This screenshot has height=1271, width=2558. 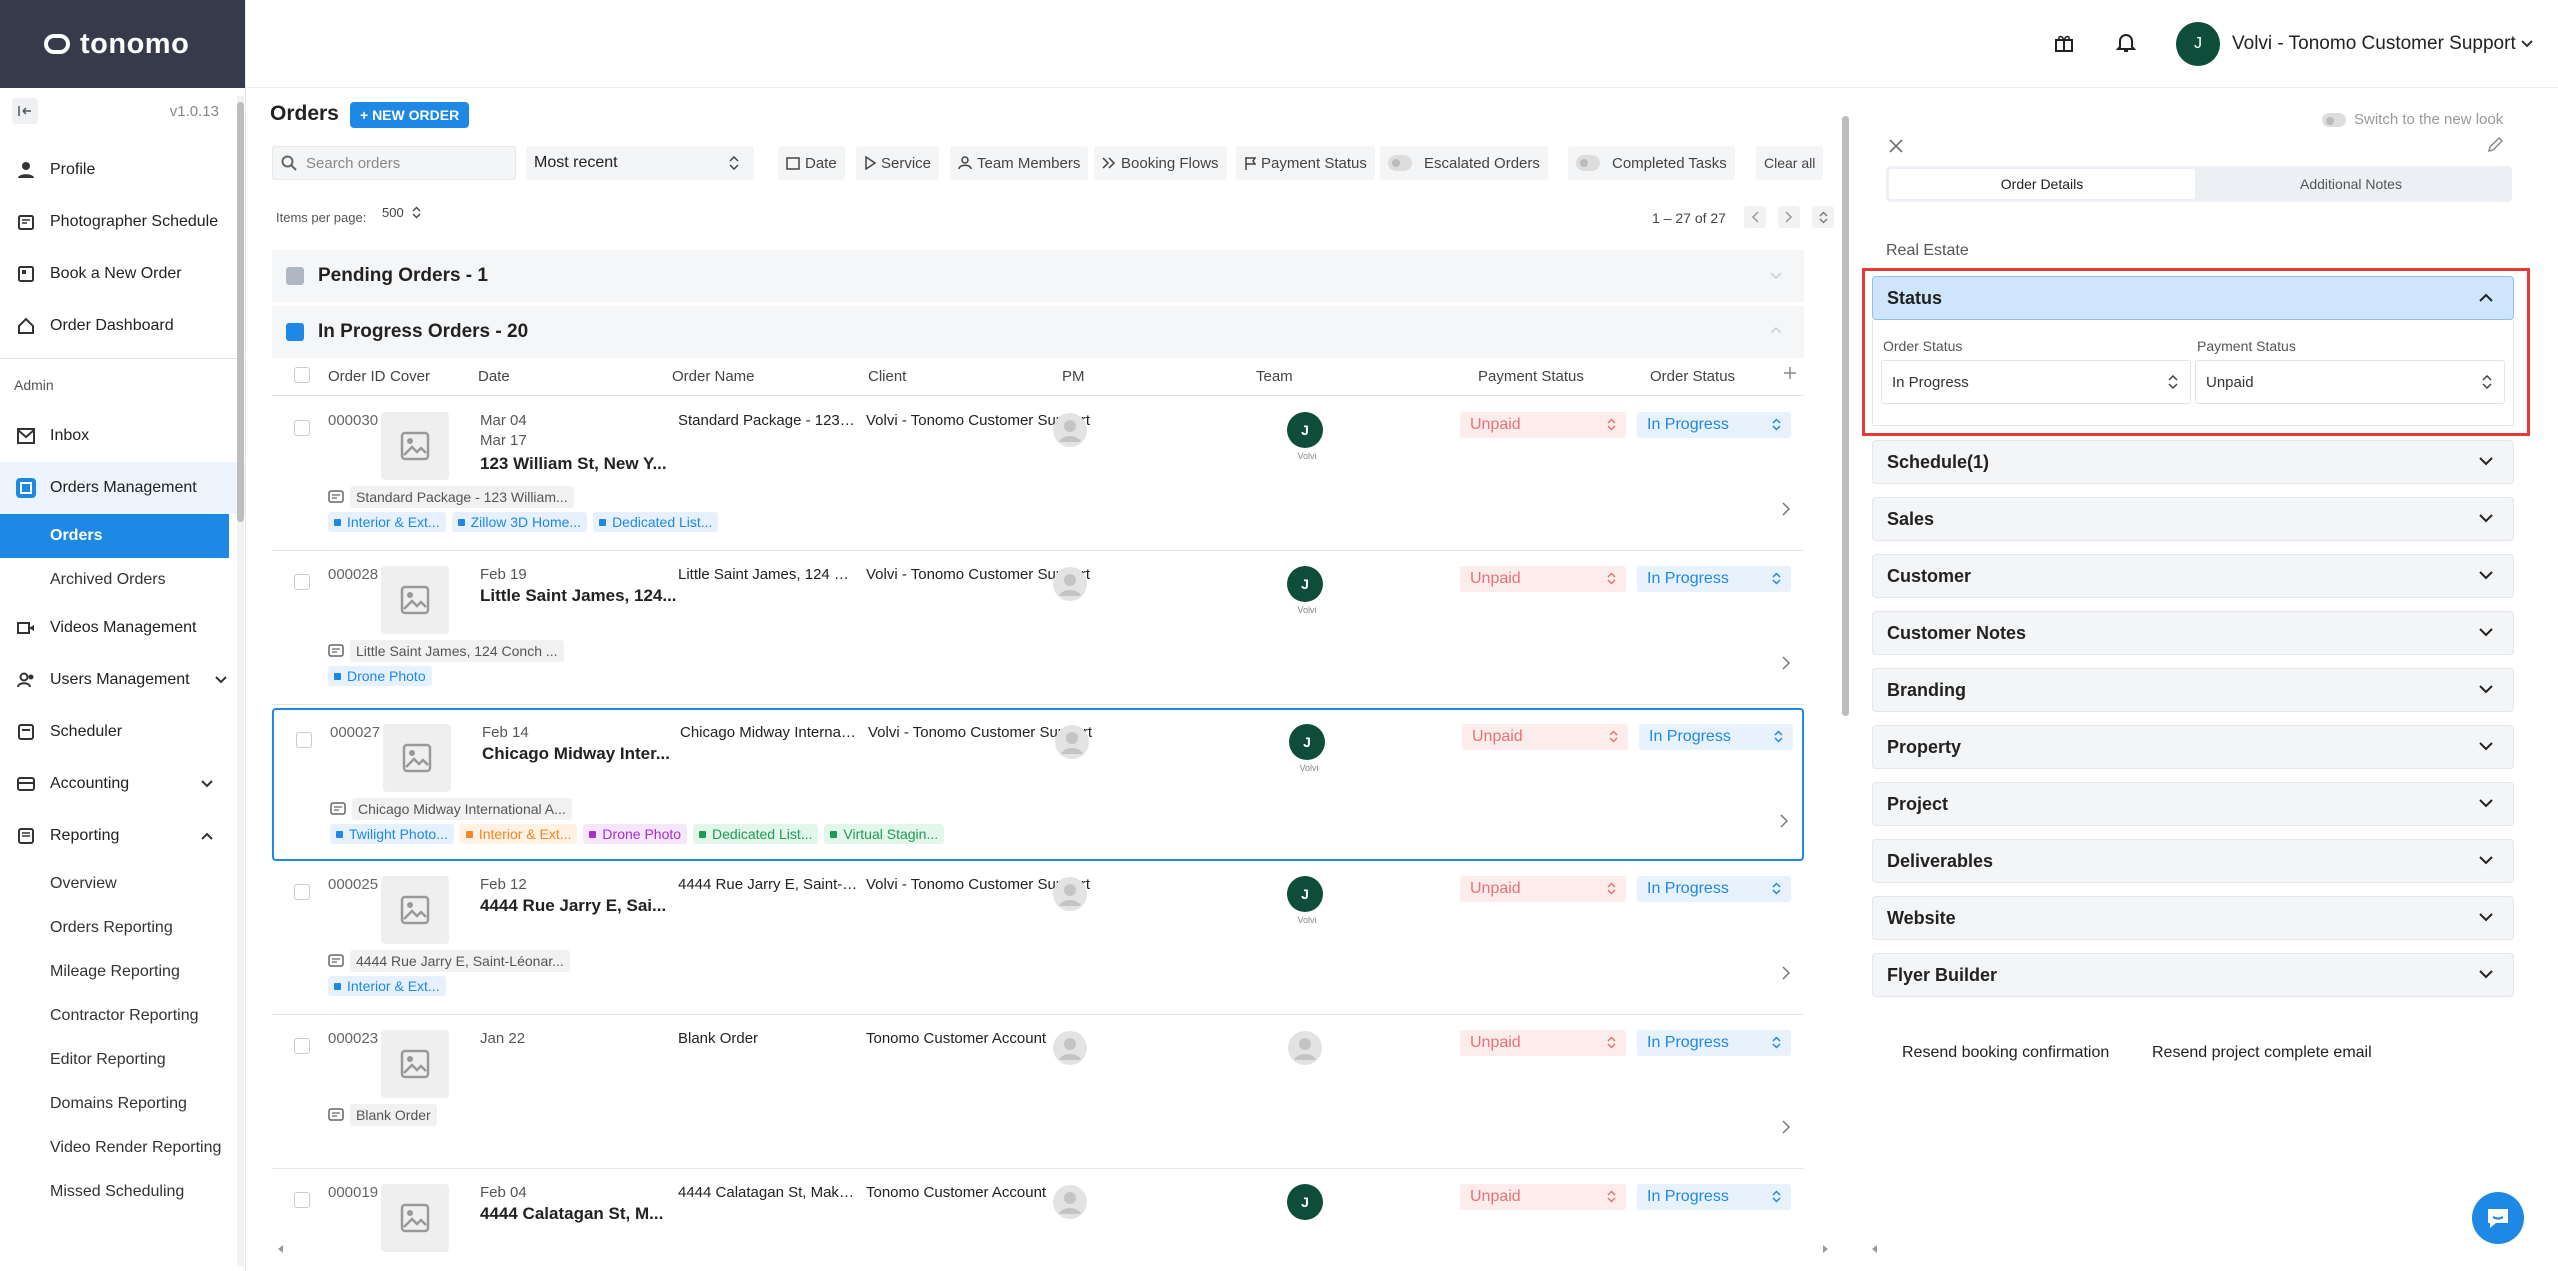 What do you see at coordinates (1305, 163) in the screenshot?
I see `payment-status-filter-button: Payment Status` at bounding box center [1305, 163].